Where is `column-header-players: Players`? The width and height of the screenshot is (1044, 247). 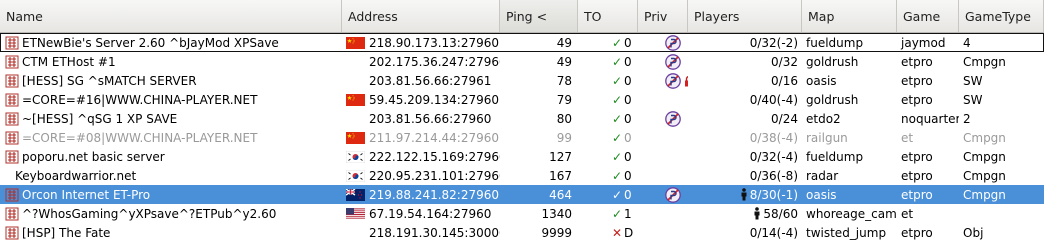
column-header-players: Players is located at coordinates (745, 16).